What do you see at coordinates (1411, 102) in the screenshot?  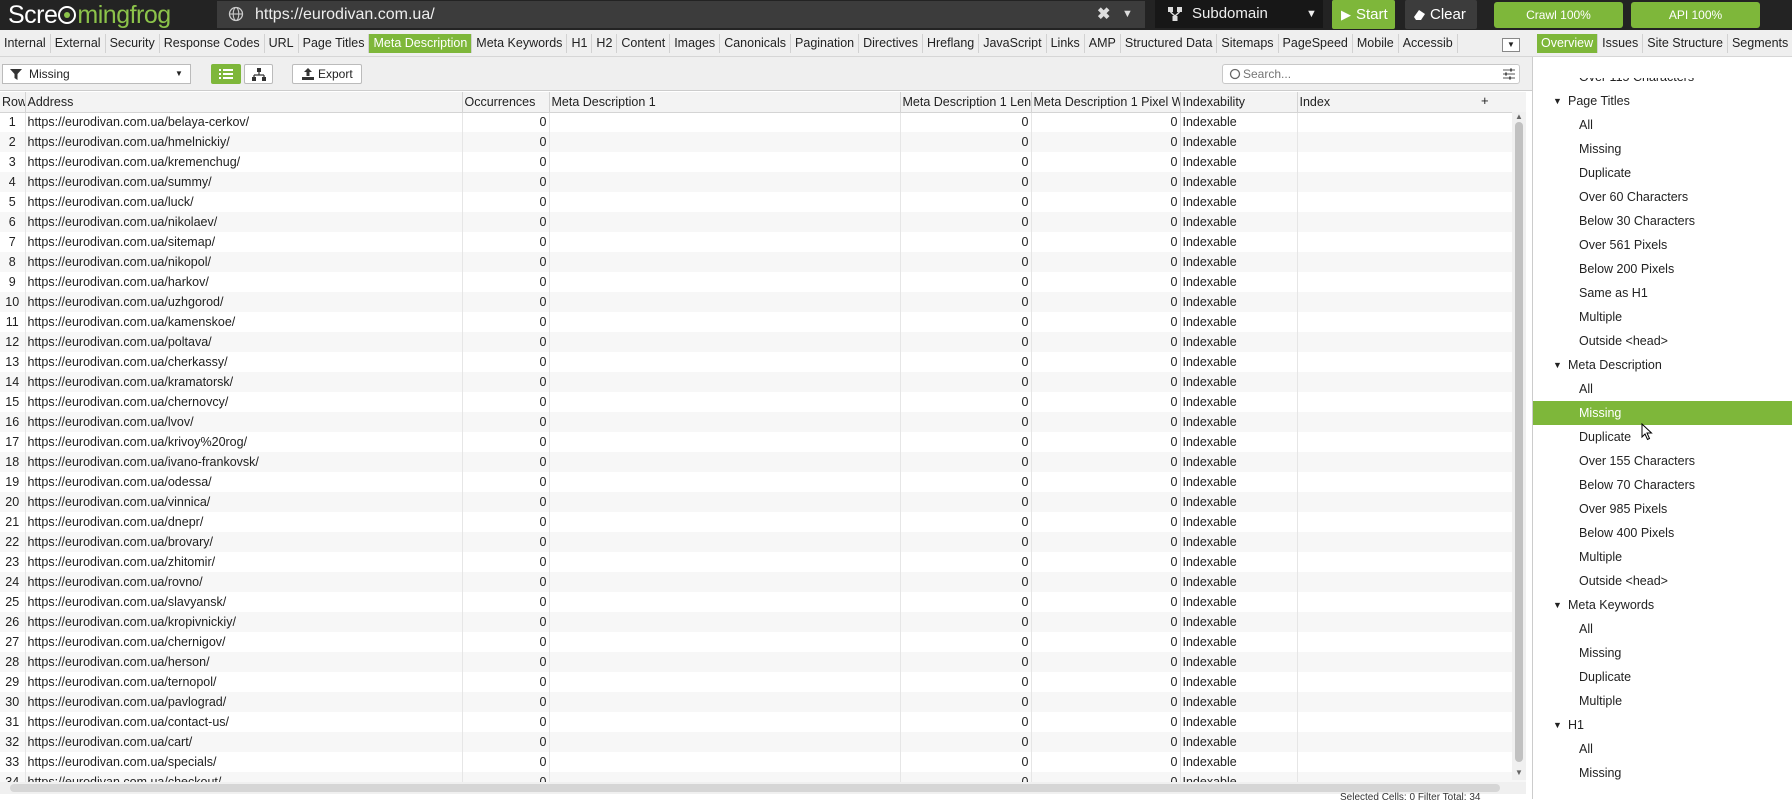 I see `column-header-index: Index` at bounding box center [1411, 102].